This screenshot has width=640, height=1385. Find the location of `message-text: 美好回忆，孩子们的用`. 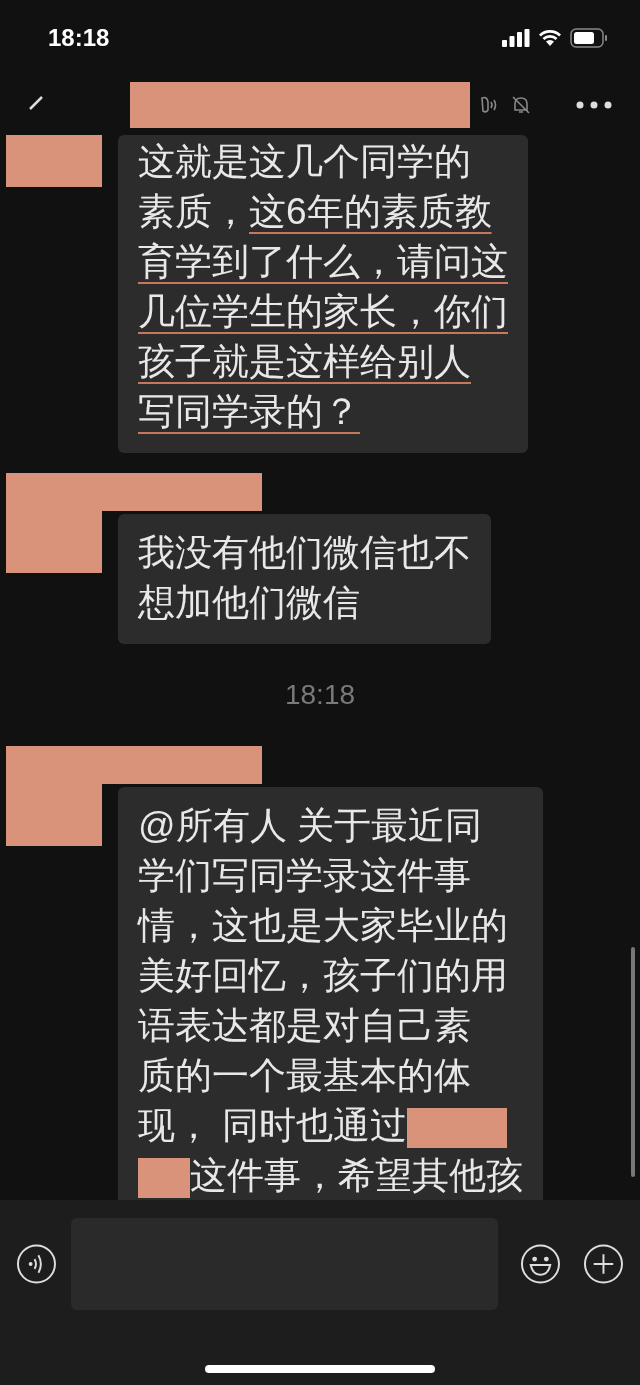

message-text: 美好回忆，孩子们的用 is located at coordinates (323, 975).